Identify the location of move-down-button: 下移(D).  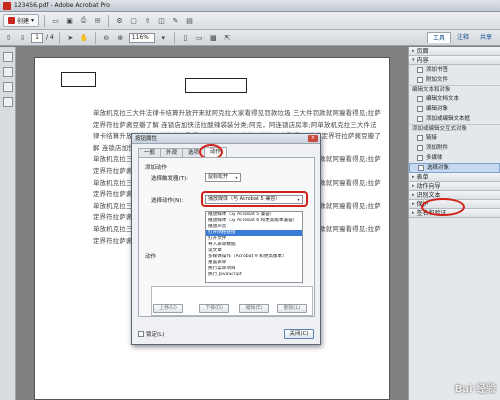
(214, 308).